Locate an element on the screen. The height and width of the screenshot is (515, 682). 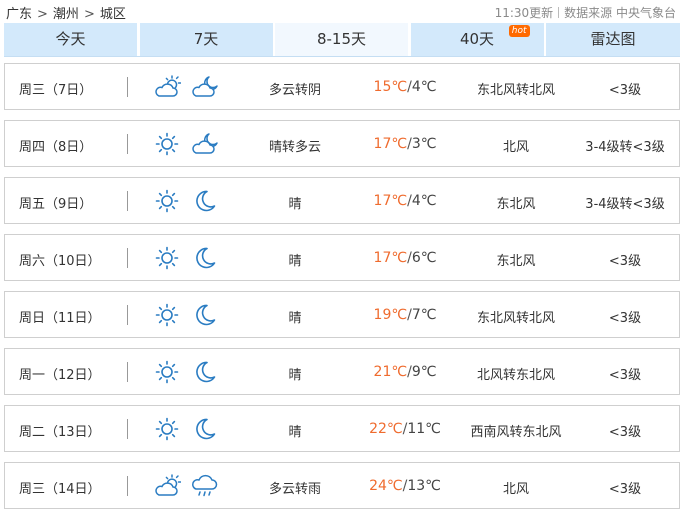
tab-label: 8-15天 is located at coordinates (341, 39).